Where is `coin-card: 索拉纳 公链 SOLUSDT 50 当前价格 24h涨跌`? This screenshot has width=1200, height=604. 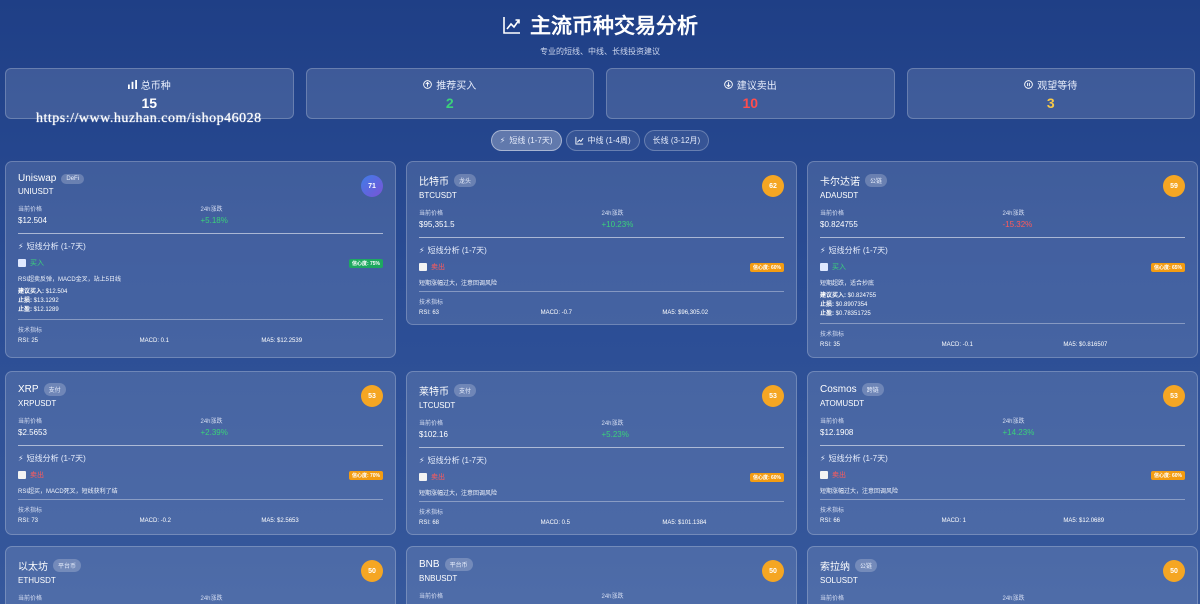
coin-card: 索拉纳 公链 SOLUSDT 50 当前价格 24h涨跌 is located at coordinates (1002, 575).